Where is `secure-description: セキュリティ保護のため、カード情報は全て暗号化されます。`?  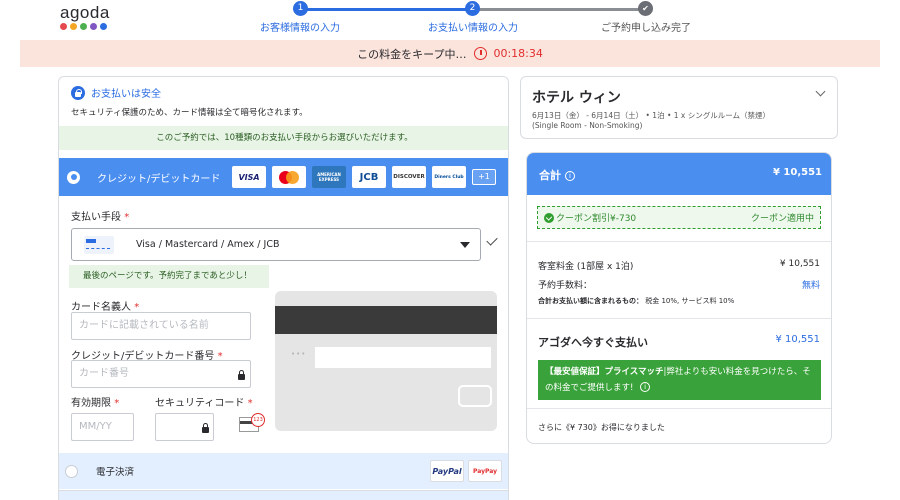
secure-description: セキュリティ保護のため、カード情報は全て暗号化されます。 is located at coordinates (189, 113).